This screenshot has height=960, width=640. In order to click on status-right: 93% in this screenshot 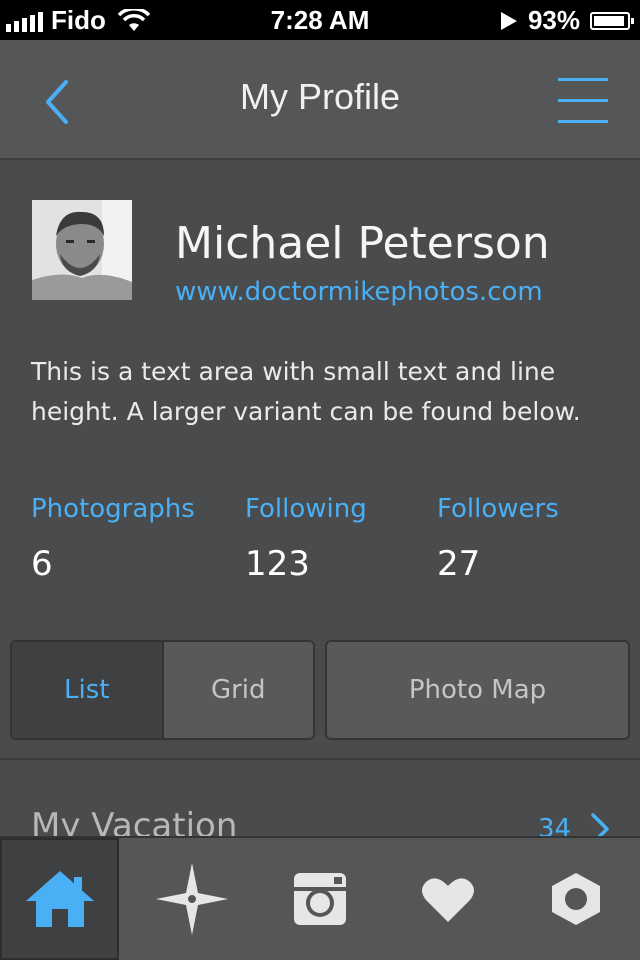, I will do `click(567, 20)`.